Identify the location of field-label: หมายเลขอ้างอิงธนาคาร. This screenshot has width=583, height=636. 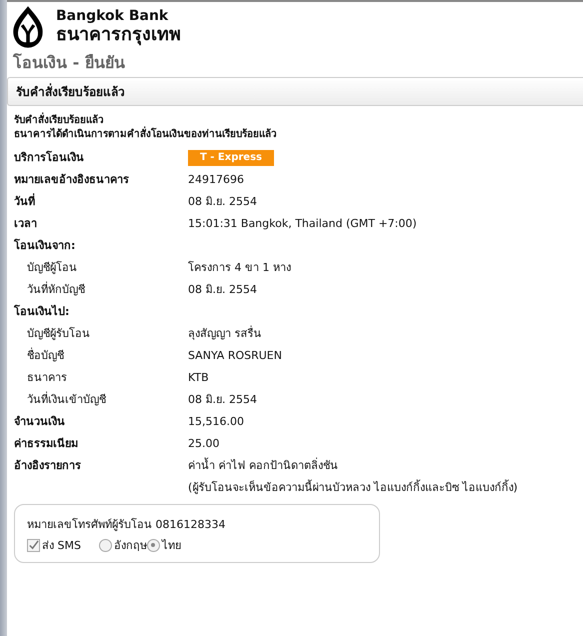
(72, 180).